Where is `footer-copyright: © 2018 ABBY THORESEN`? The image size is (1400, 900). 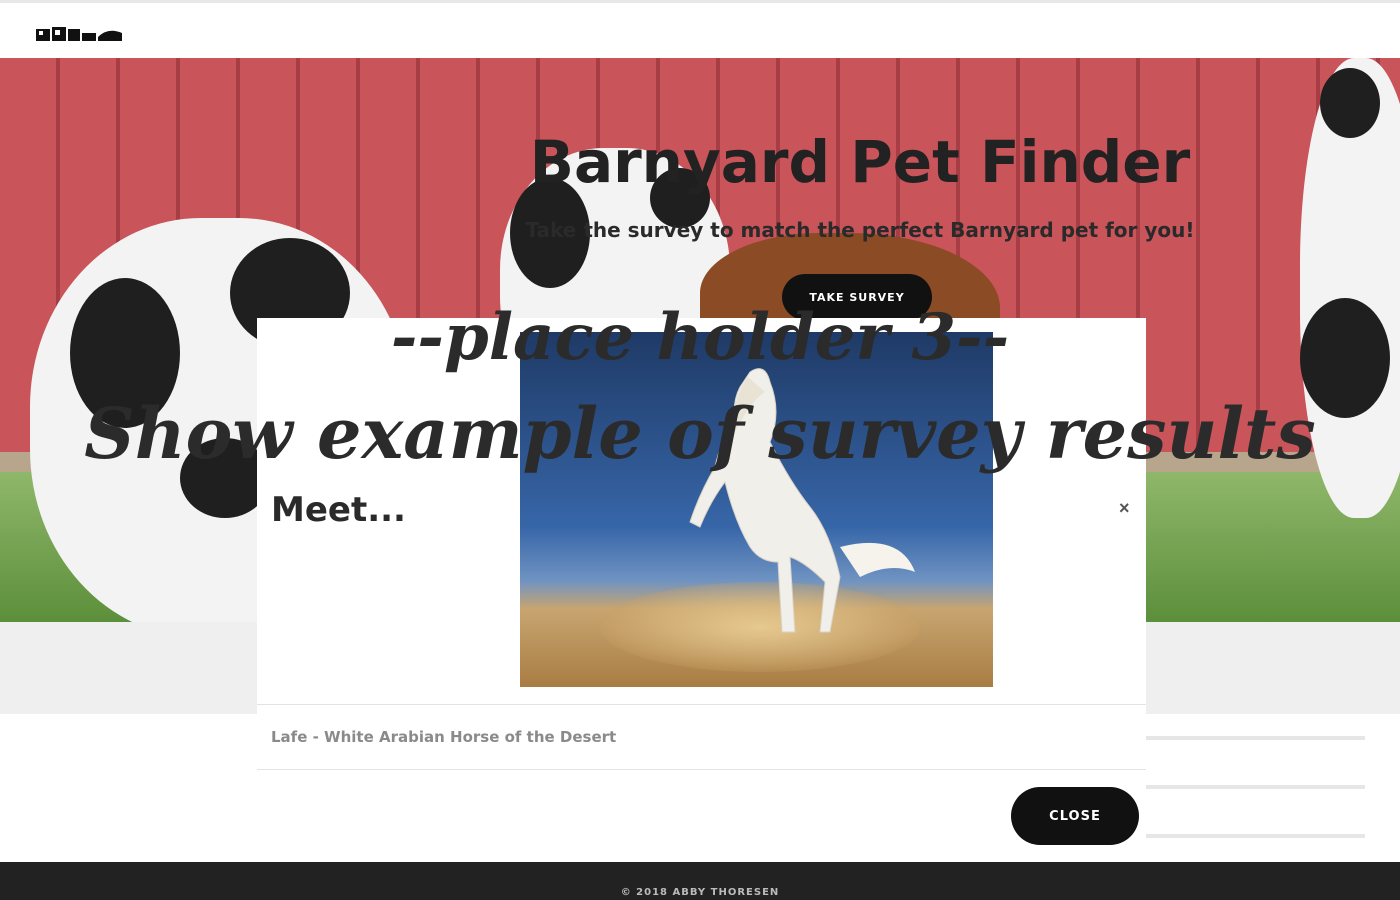 footer-copyright: © 2018 ABBY THORESEN is located at coordinates (700, 892).